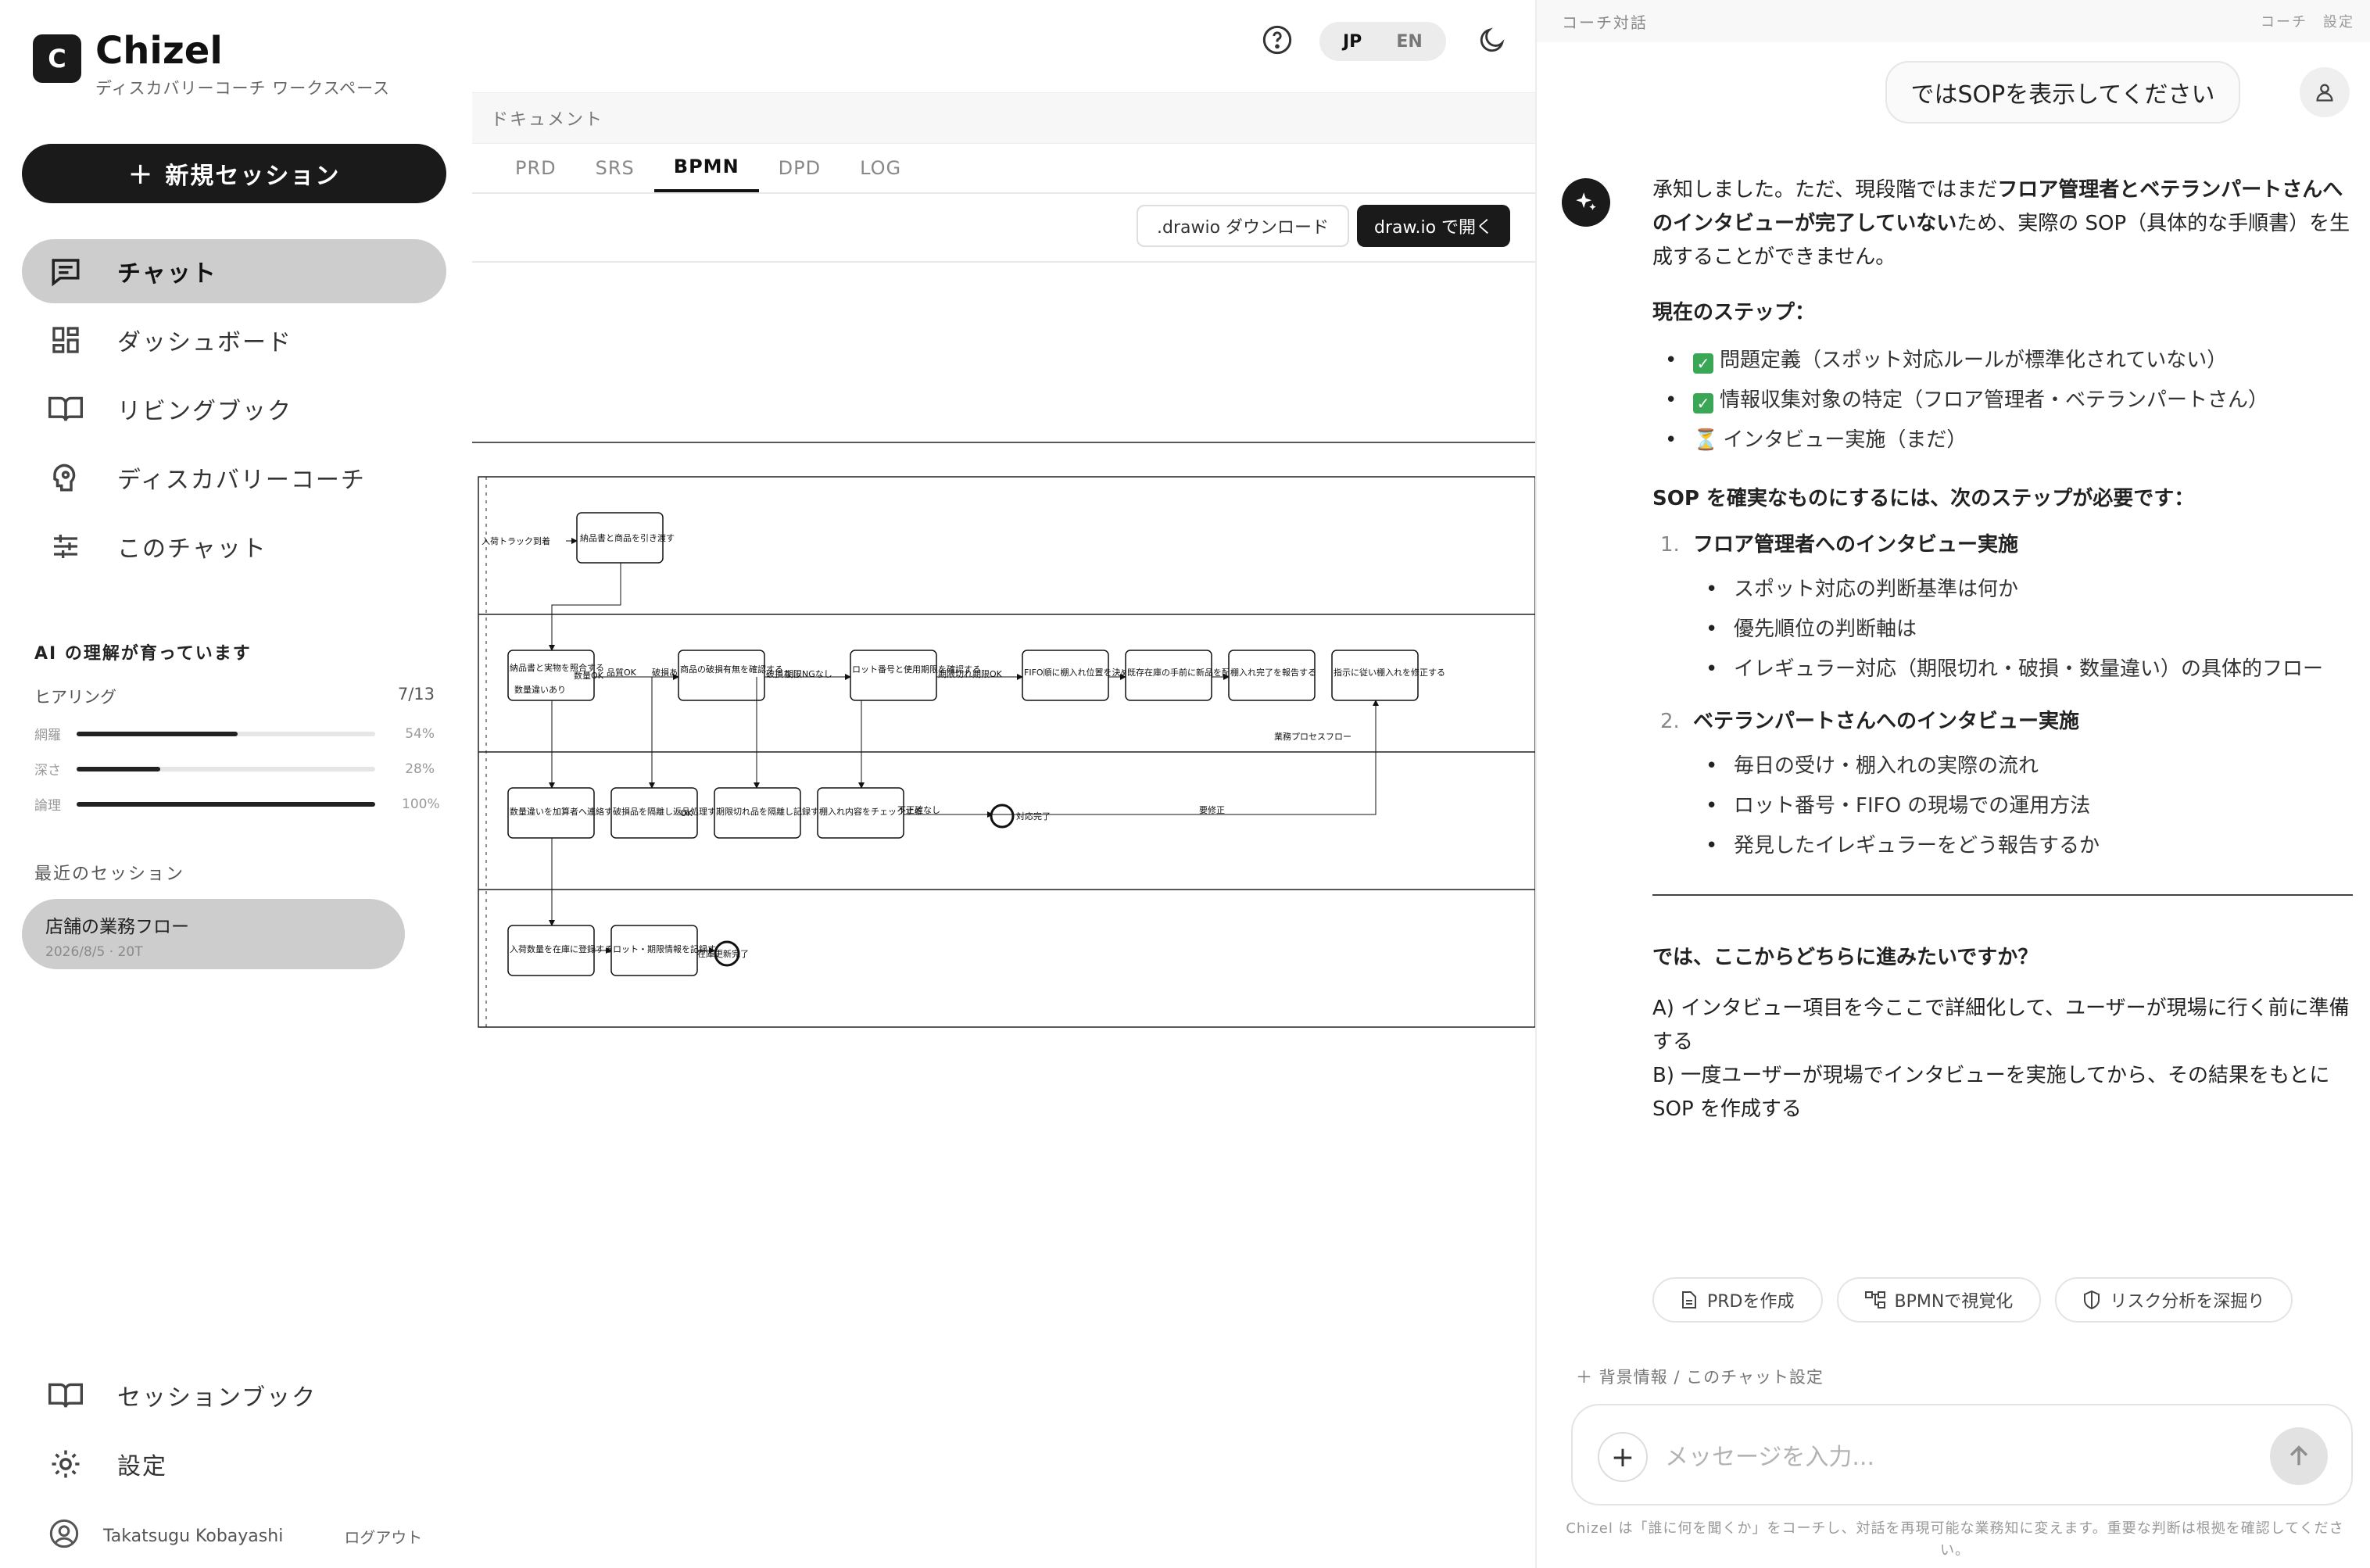  Describe the element at coordinates (772, 811) in the screenshot. I see `diagram-task-label: 期限切れ品を隔離し記録する` at that location.